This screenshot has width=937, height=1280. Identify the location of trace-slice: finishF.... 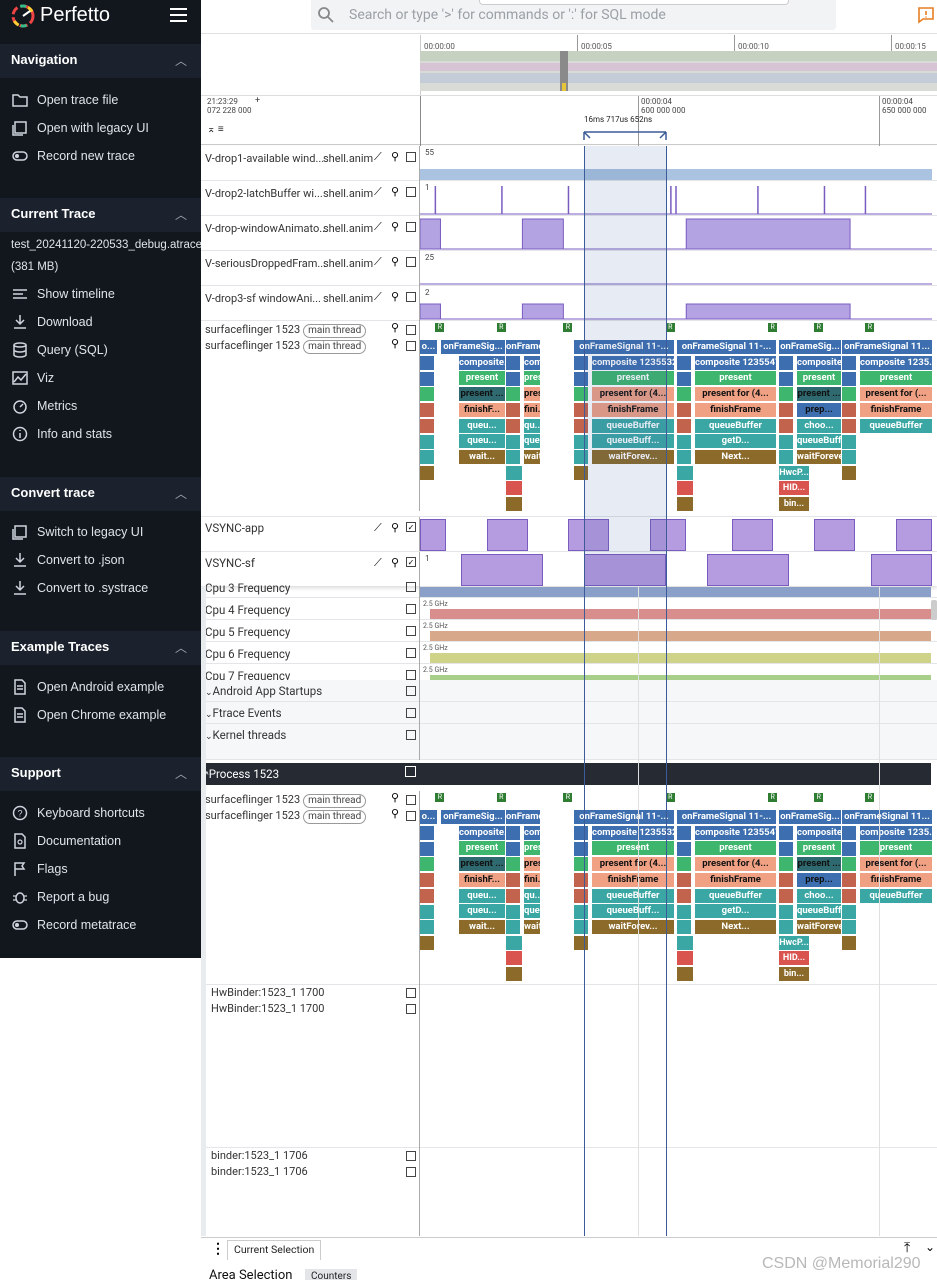
(482, 409).